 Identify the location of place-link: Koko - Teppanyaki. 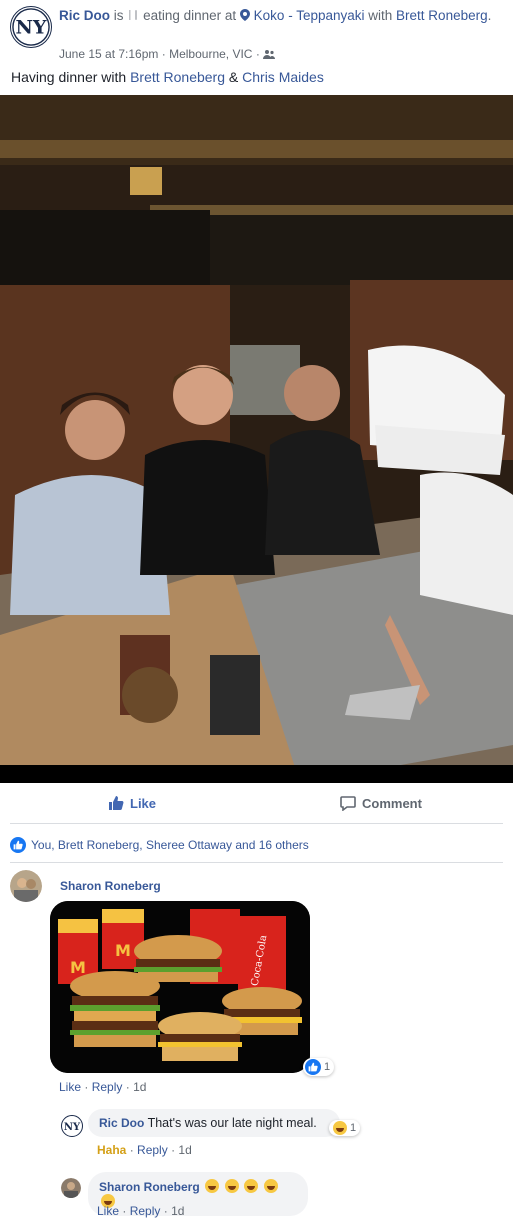
(309, 15).